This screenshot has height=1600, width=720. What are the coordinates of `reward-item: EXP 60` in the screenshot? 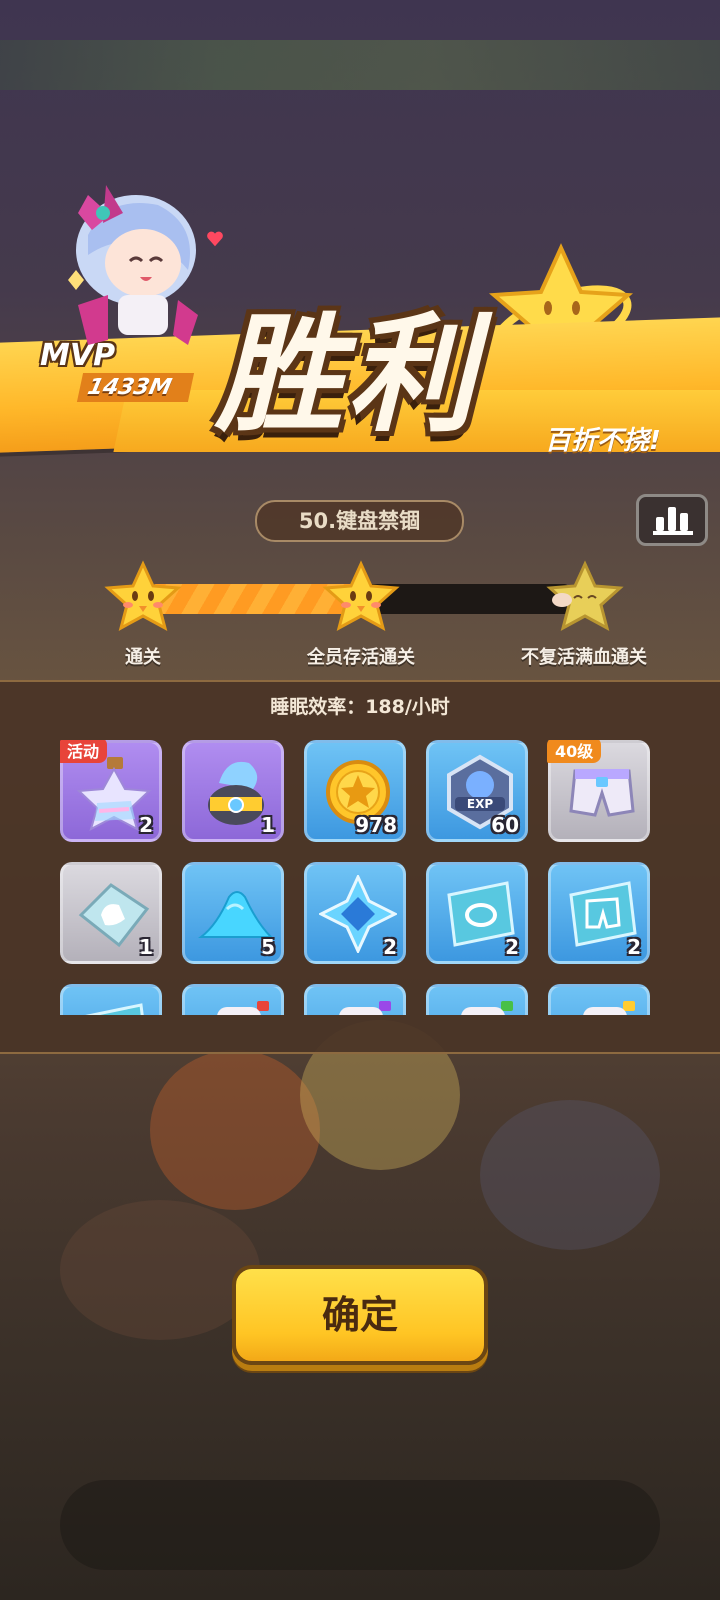 It's located at (477, 791).